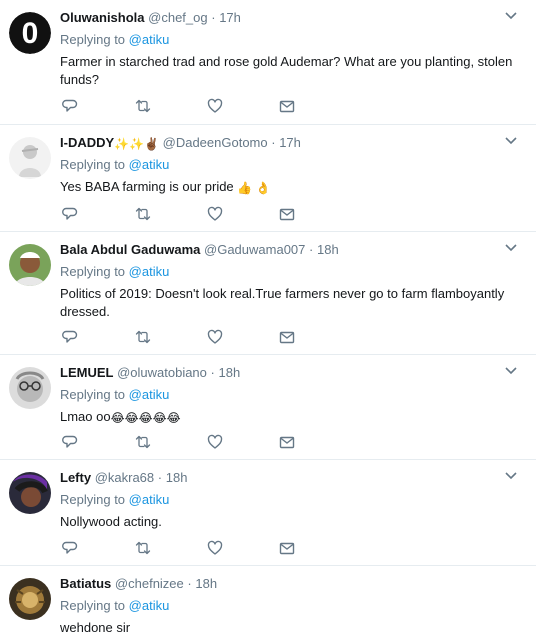  Describe the element at coordinates (130, 249) in the screenshot. I see `fullname: Bala Abdul Gaduwama` at that location.